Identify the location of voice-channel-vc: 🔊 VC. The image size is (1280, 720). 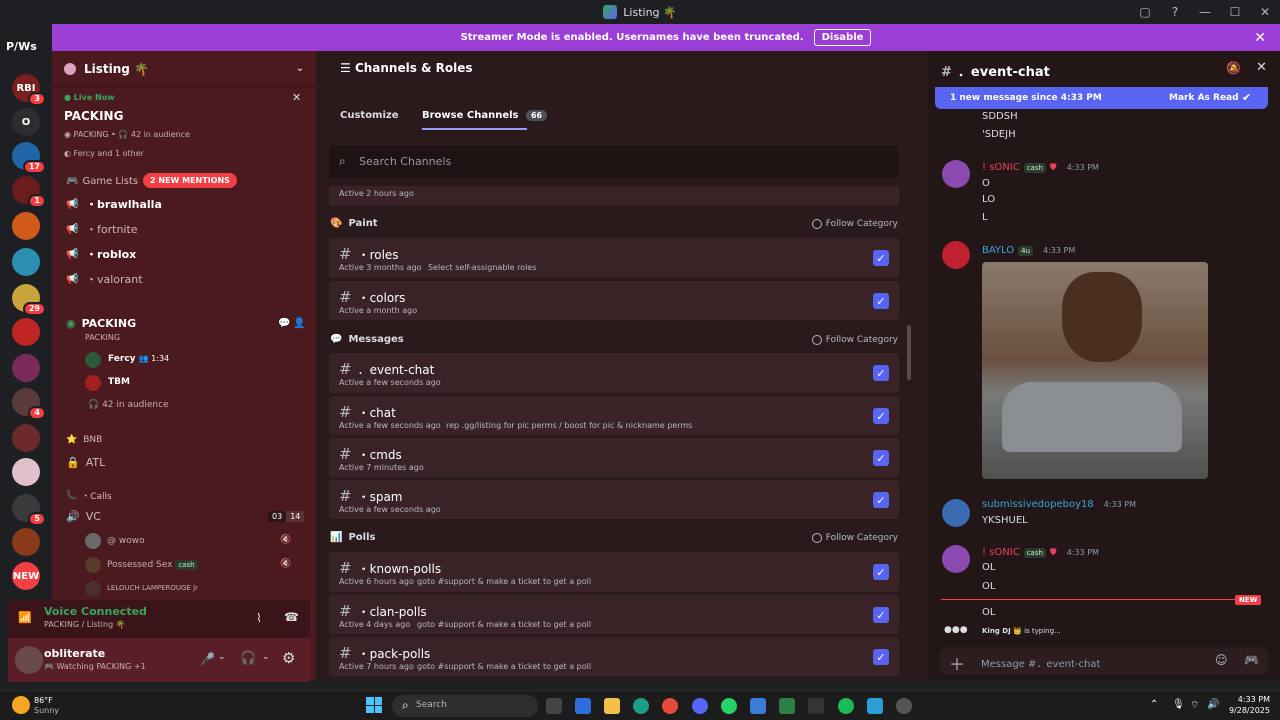
(83, 516).